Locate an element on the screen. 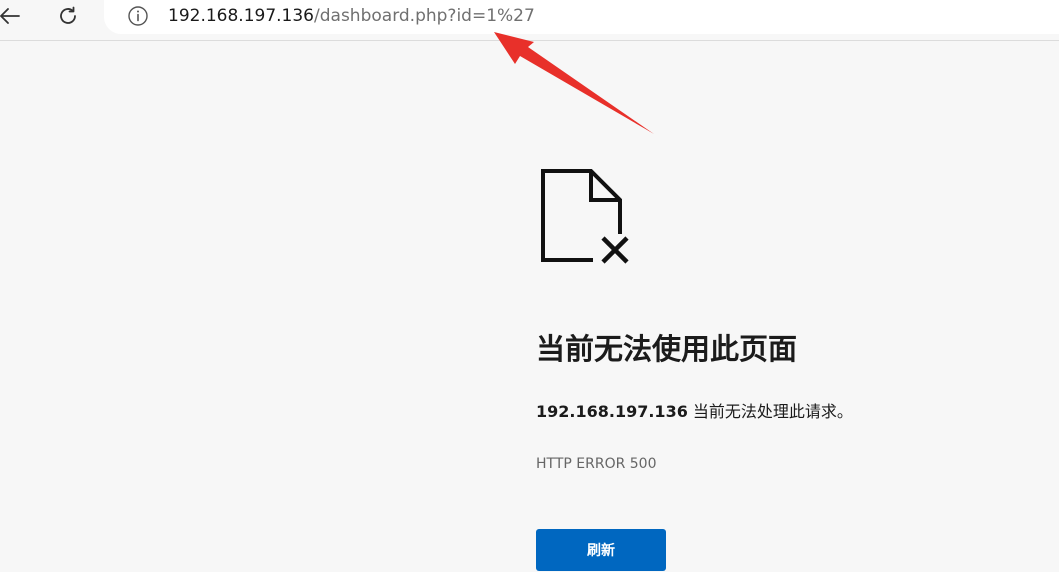 Image resolution: width=1059 pixels, height=572 pixels. error-message: 192.168.197.136 当前无法处理此请求。 is located at coordinates (694, 410).